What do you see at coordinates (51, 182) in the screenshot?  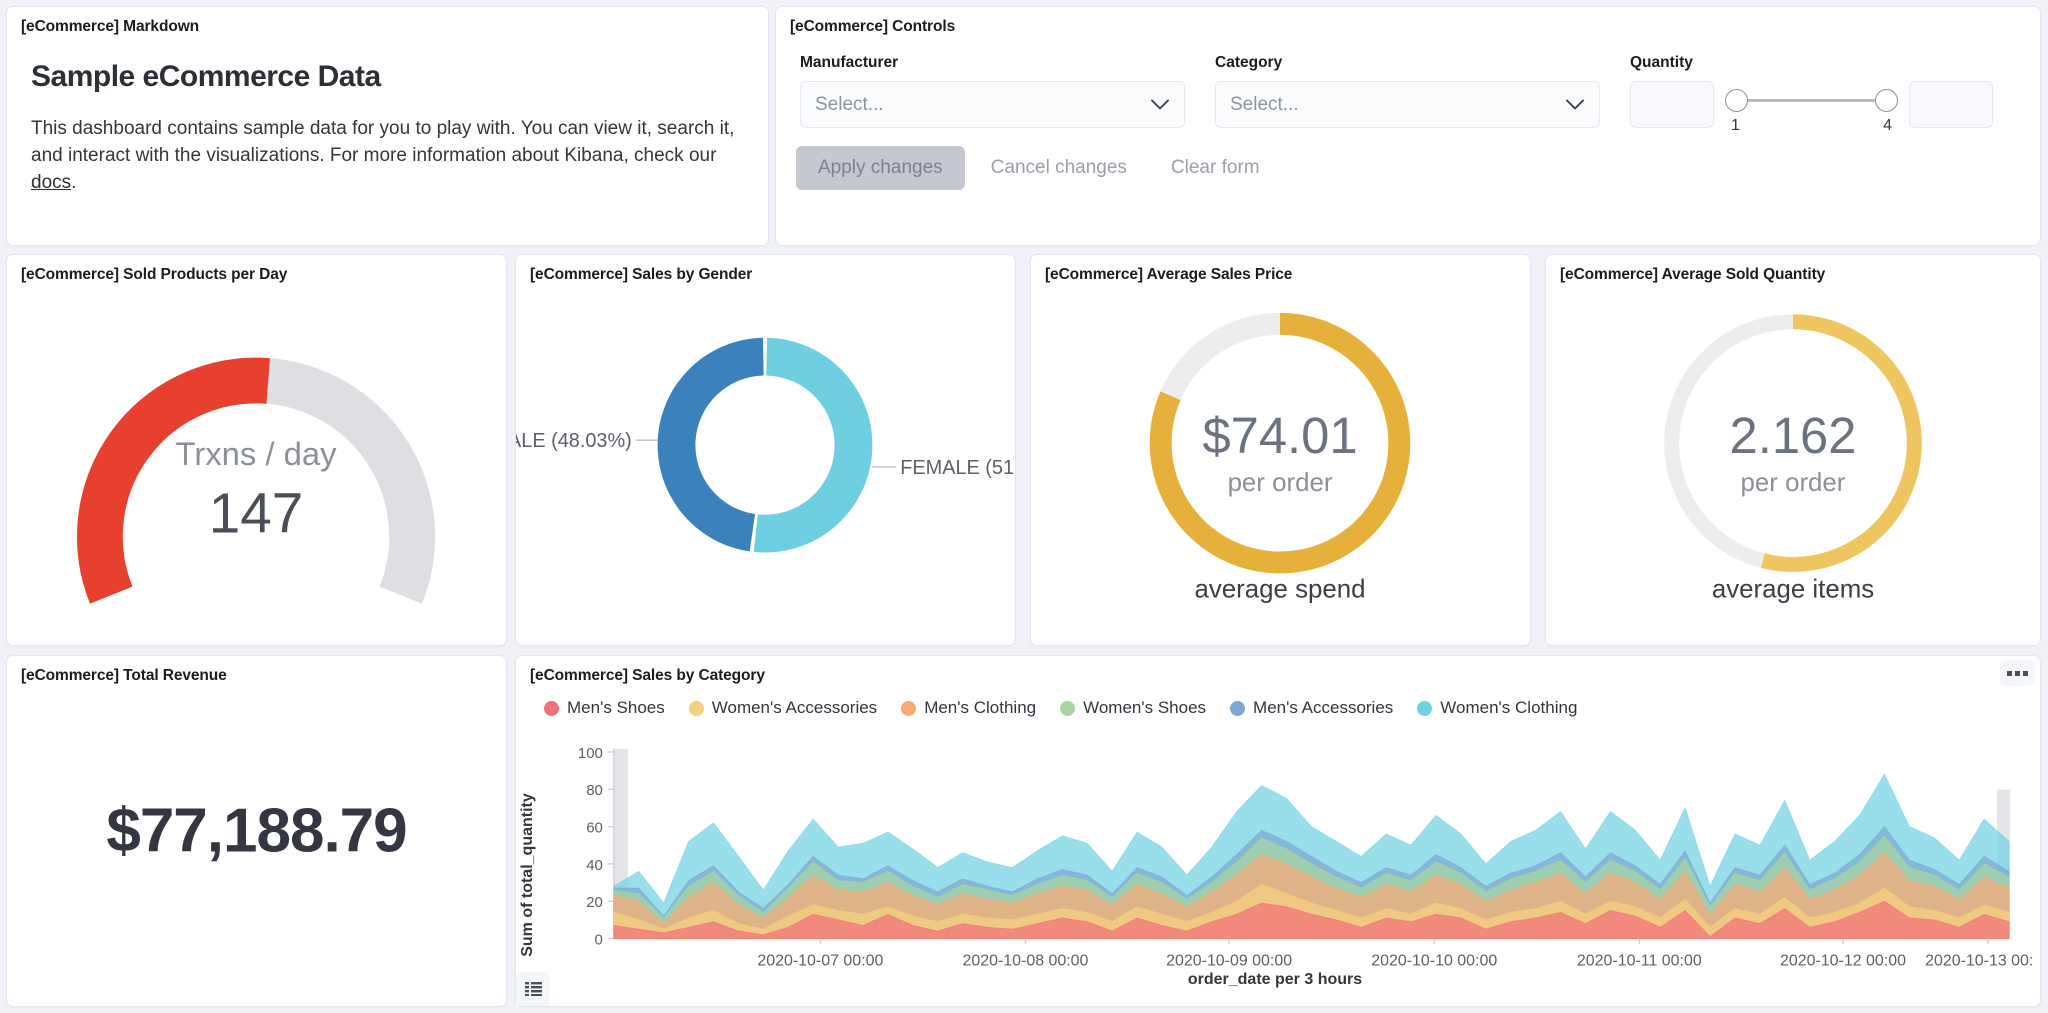 I see `docs-link: docs` at bounding box center [51, 182].